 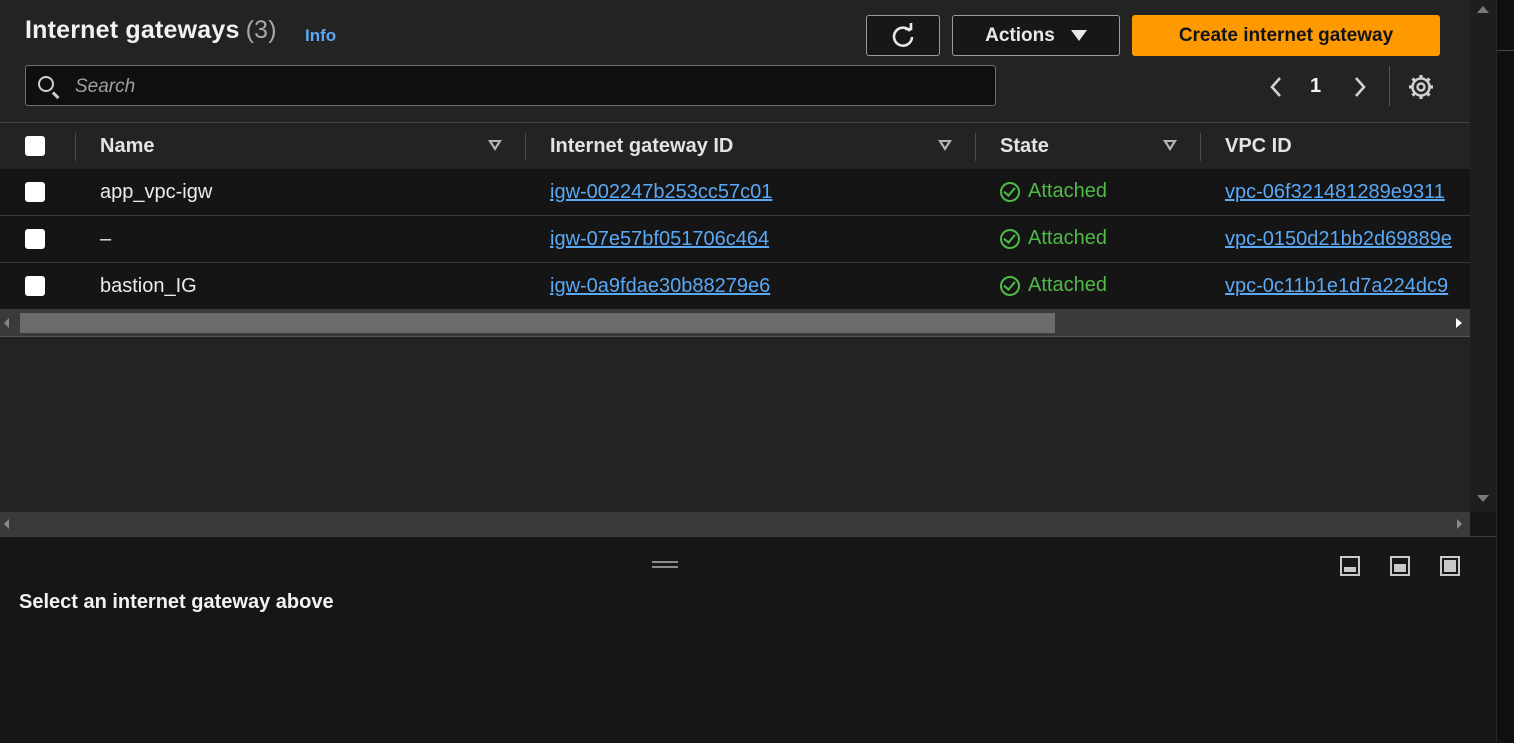 What do you see at coordinates (1078, 35) in the screenshot?
I see `caret-down-icon` at bounding box center [1078, 35].